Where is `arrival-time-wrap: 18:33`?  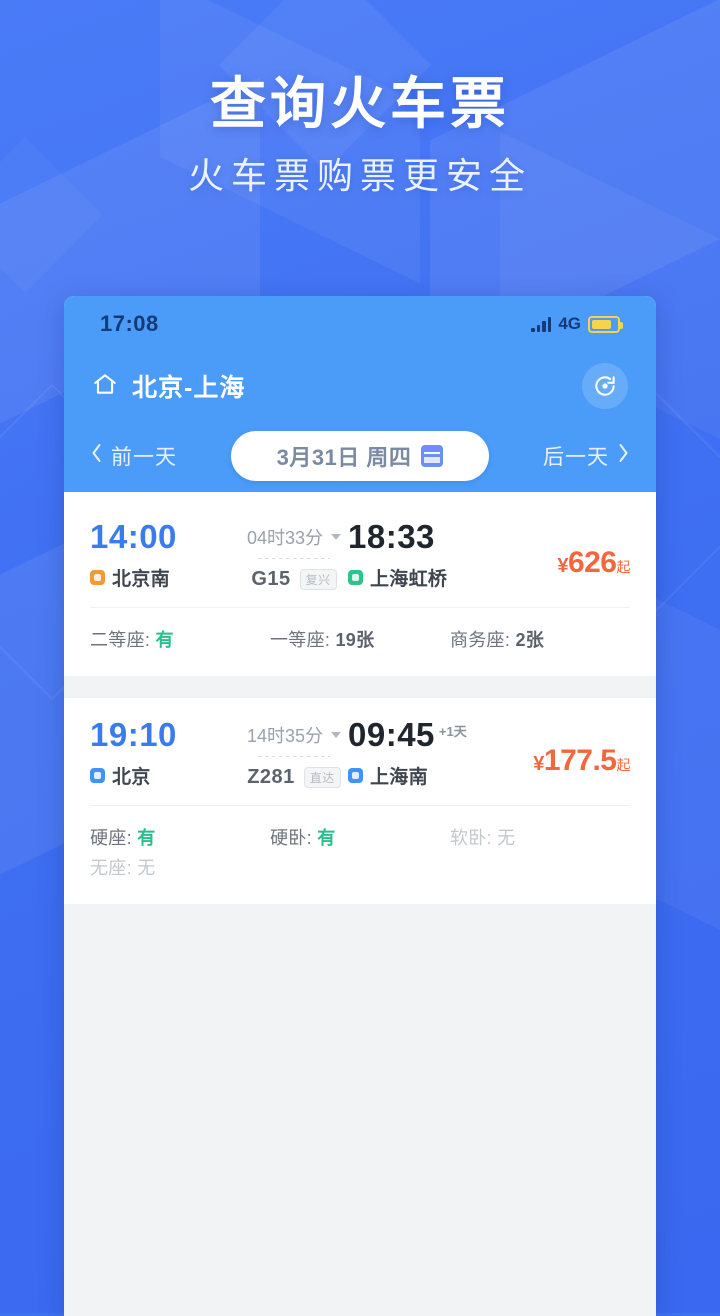 arrival-time-wrap: 18:33 is located at coordinates (423, 536).